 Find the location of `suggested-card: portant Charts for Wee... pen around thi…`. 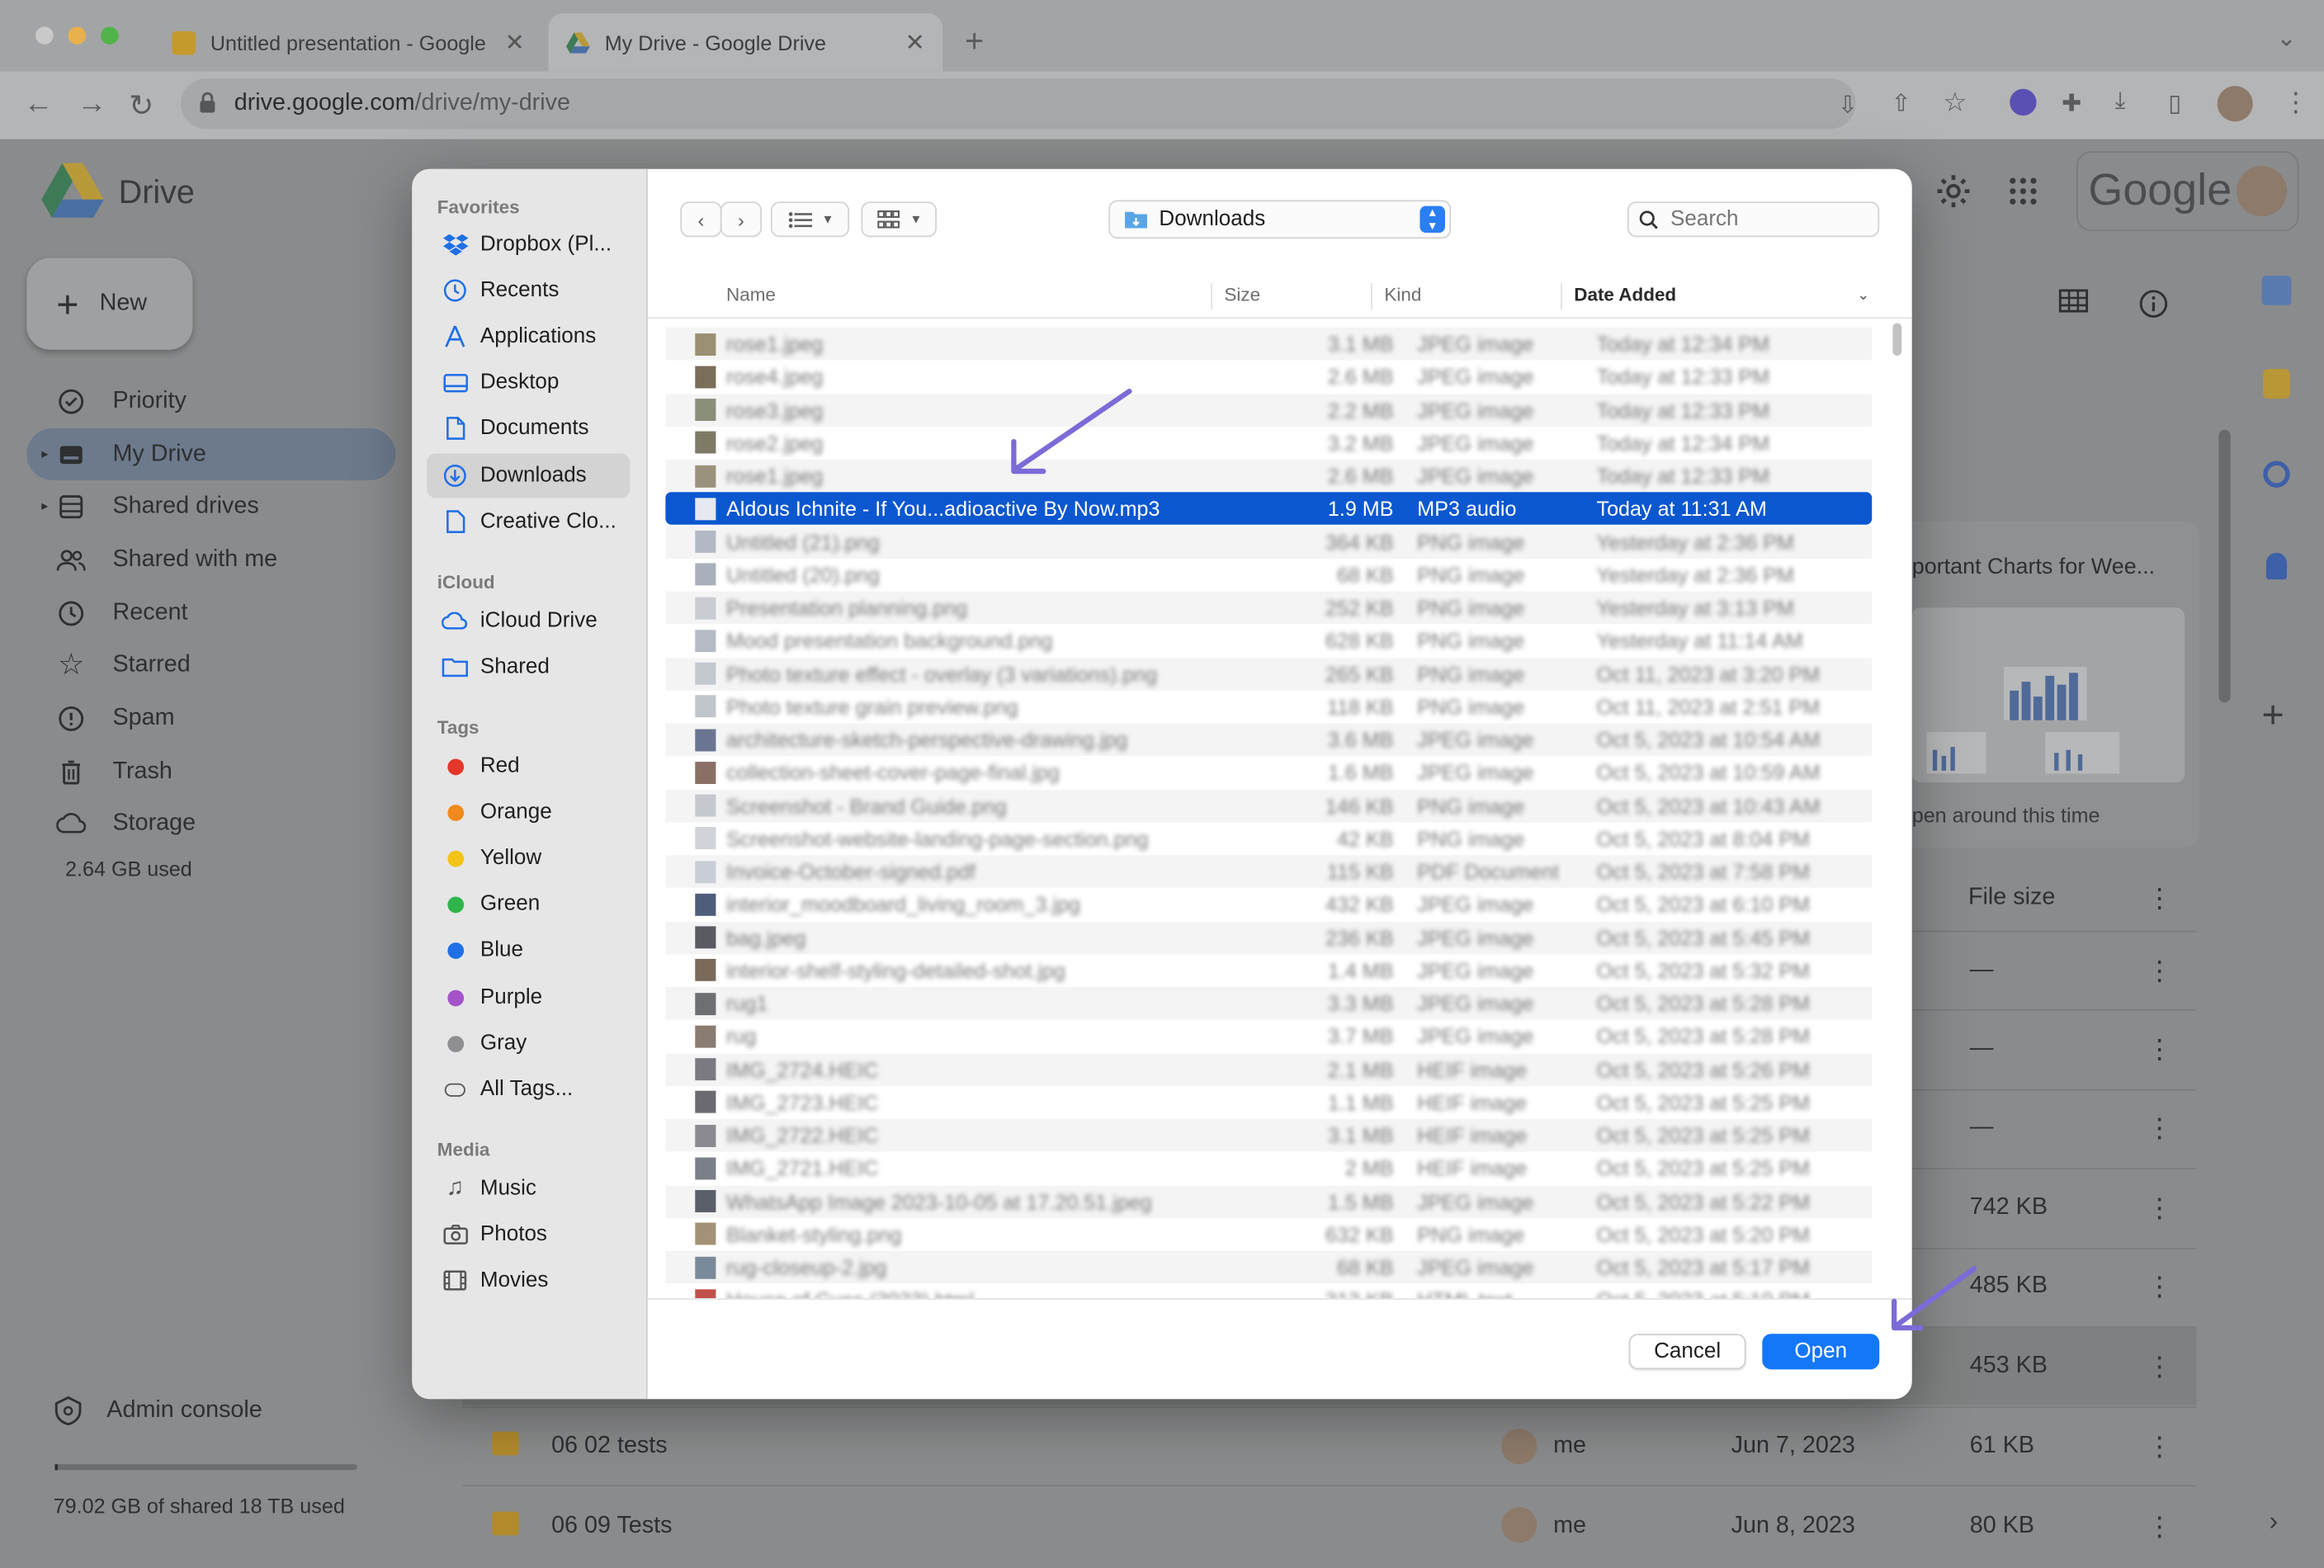

suggested-card: portant Charts for Wee... pen around thi… is located at coordinates (2055, 685).